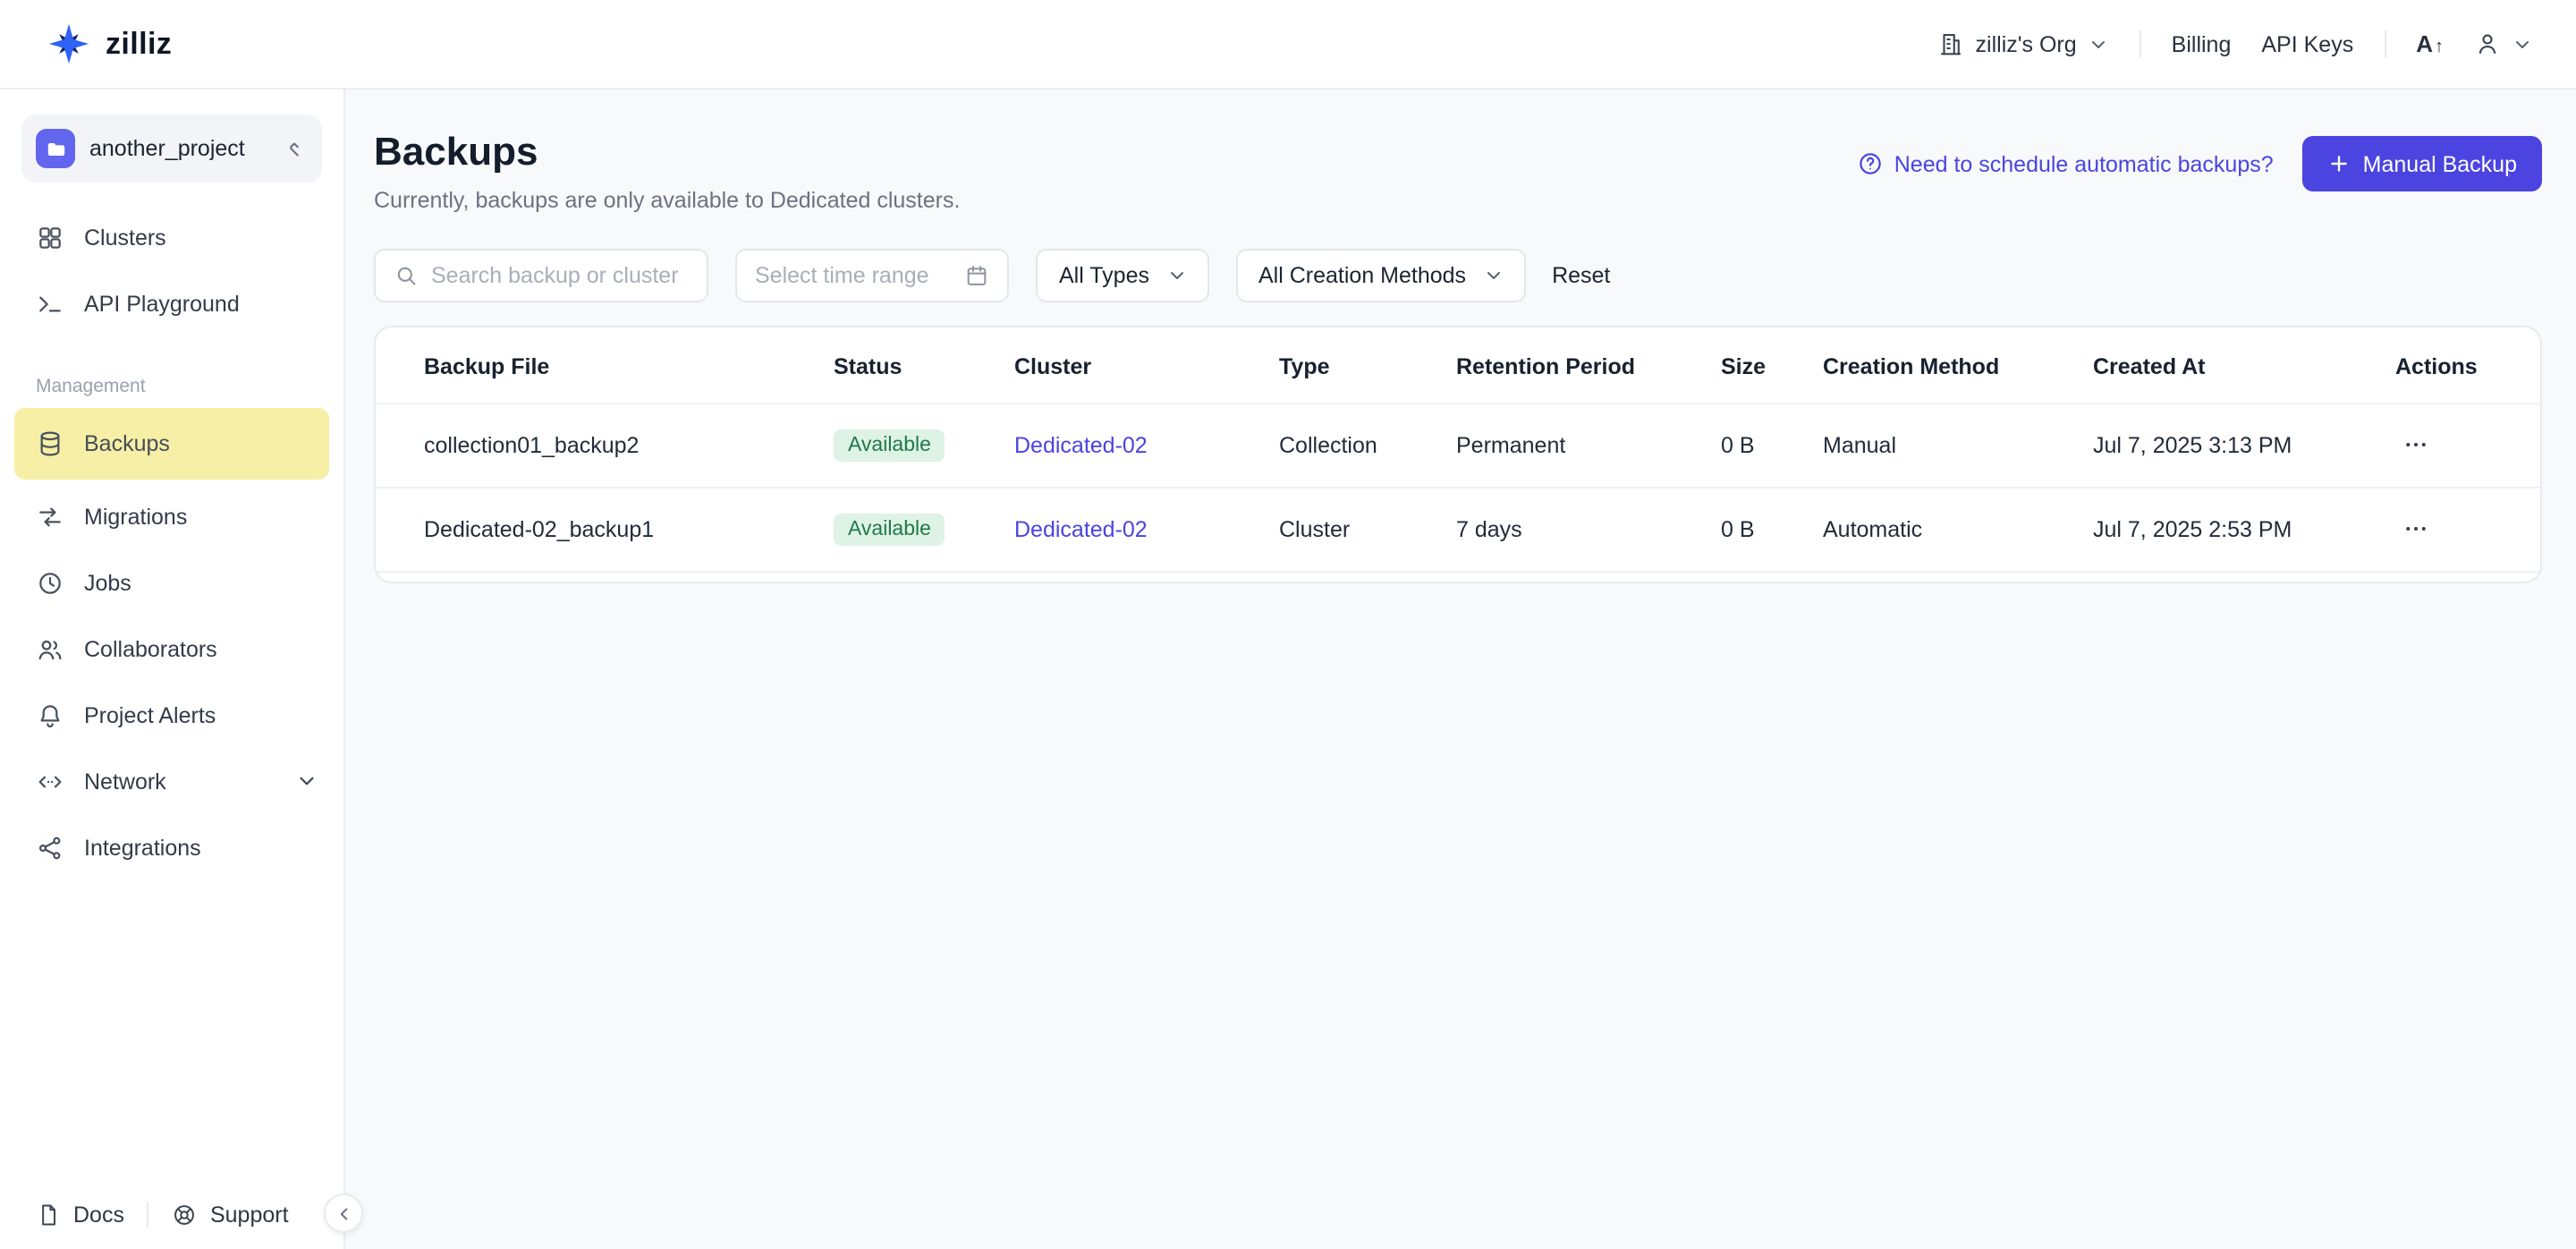 Image resolution: width=2576 pixels, height=1249 pixels. I want to click on manual-backup-button: Manual Backup, so click(2421, 163).